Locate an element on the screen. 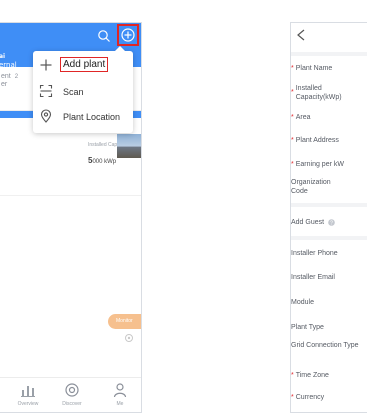 The width and height of the screenshot is (367, 413). field-label: Currency is located at coordinates (310, 397).